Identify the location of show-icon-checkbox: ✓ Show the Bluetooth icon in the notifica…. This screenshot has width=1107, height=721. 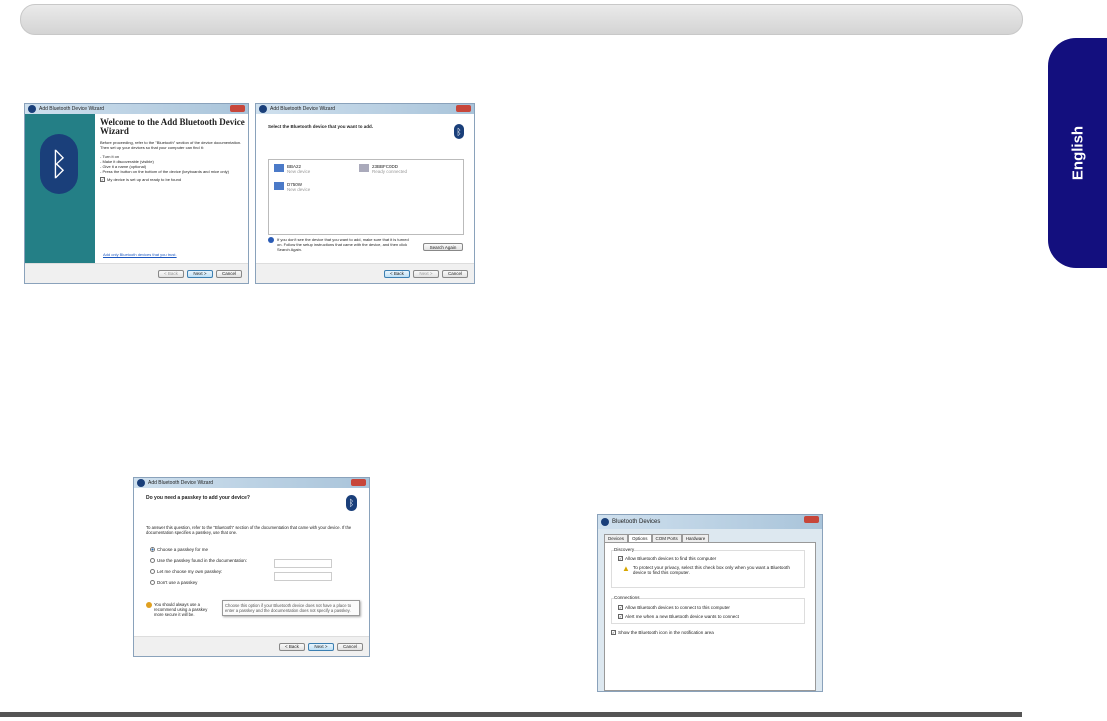
(662, 632).